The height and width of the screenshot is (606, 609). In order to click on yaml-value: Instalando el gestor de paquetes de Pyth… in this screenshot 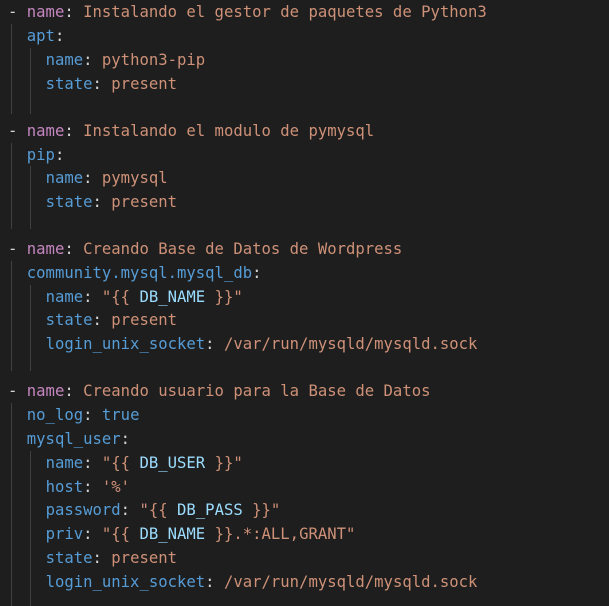, I will do `click(285, 12)`.